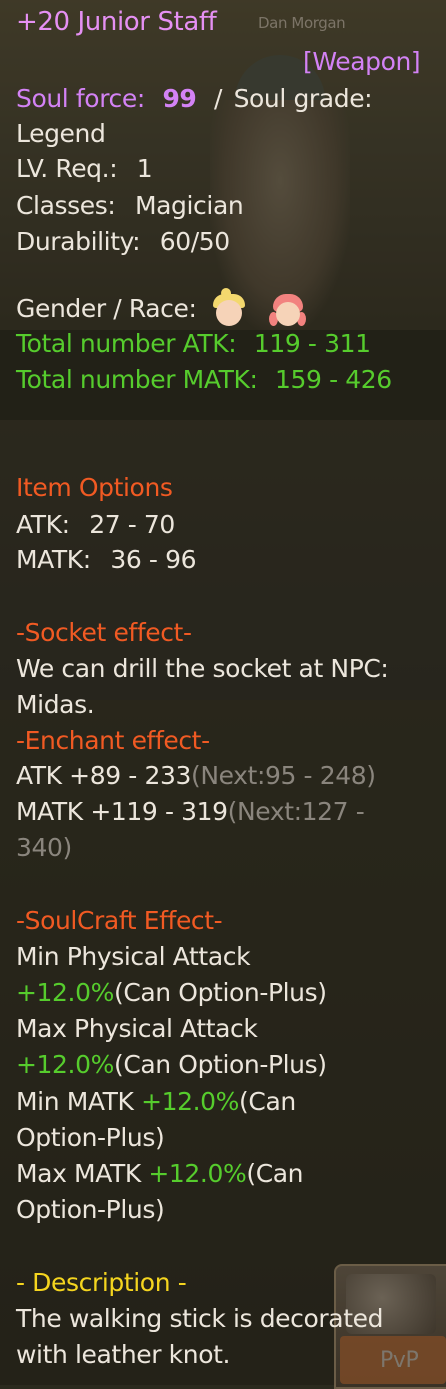 The width and height of the screenshot is (446, 1389). Describe the element at coordinates (179, 98) in the screenshot. I see `soul-force-value: 99` at that location.